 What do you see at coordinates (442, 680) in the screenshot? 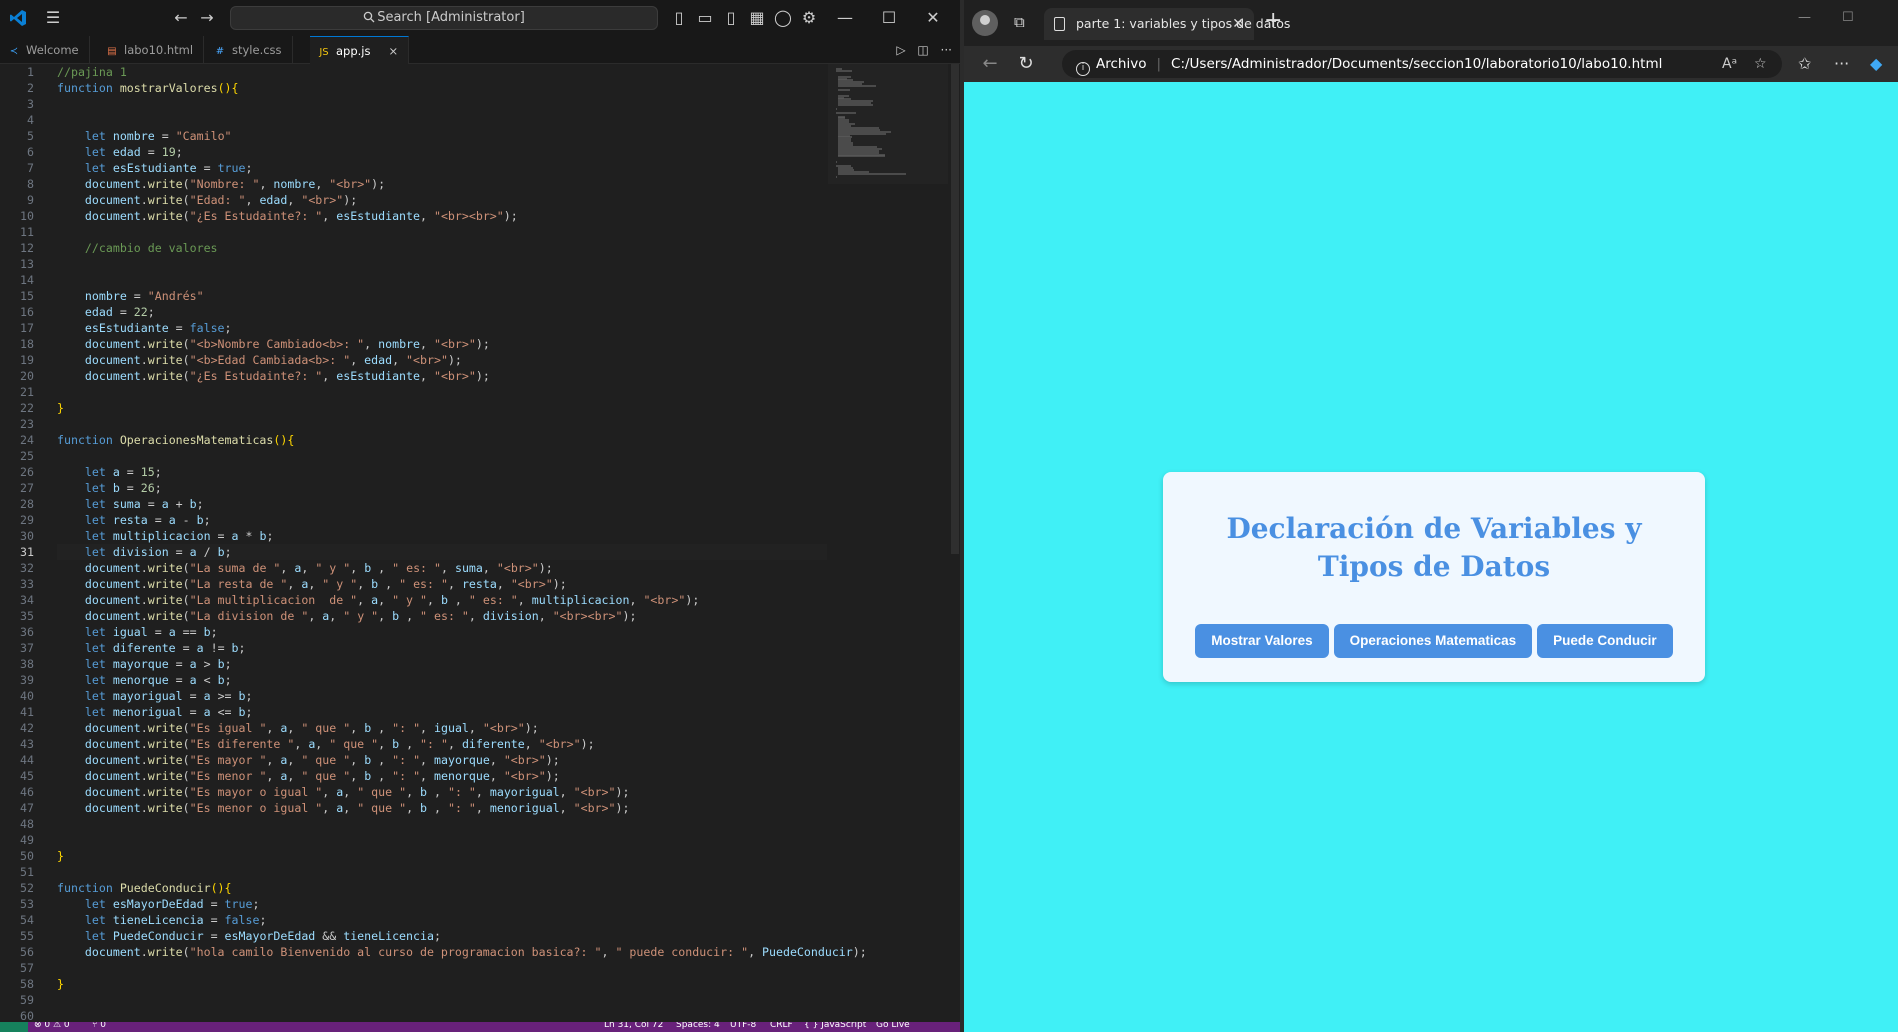
I see `code-line: let menorque = a < b;` at bounding box center [442, 680].